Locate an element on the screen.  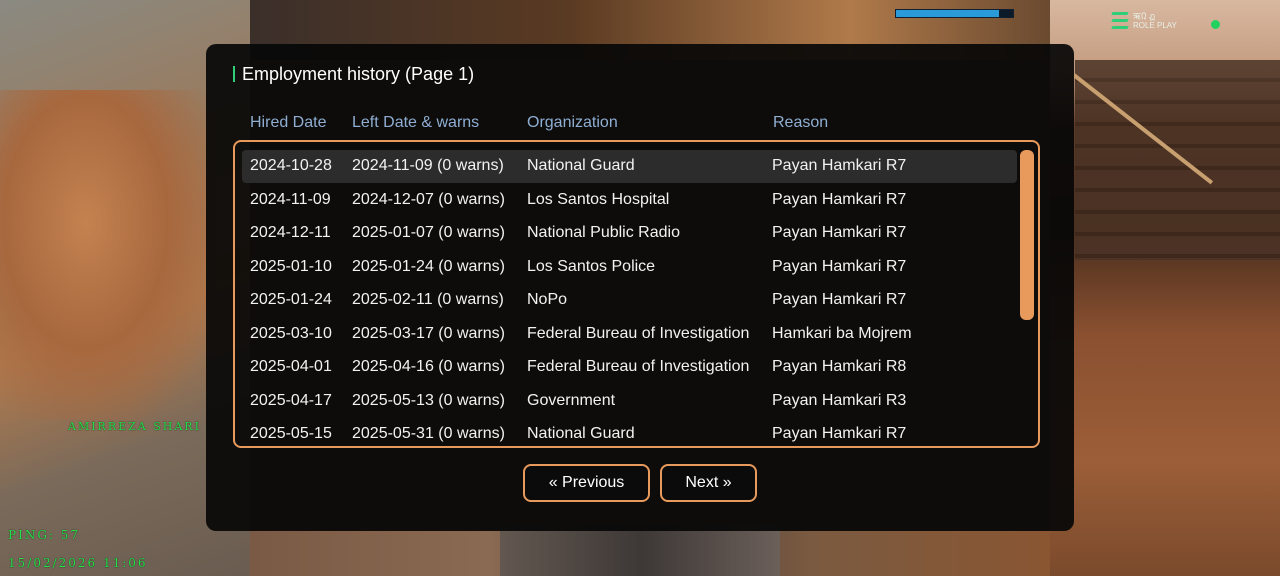
list-scrollbar is located at coordinates (1027, 235).